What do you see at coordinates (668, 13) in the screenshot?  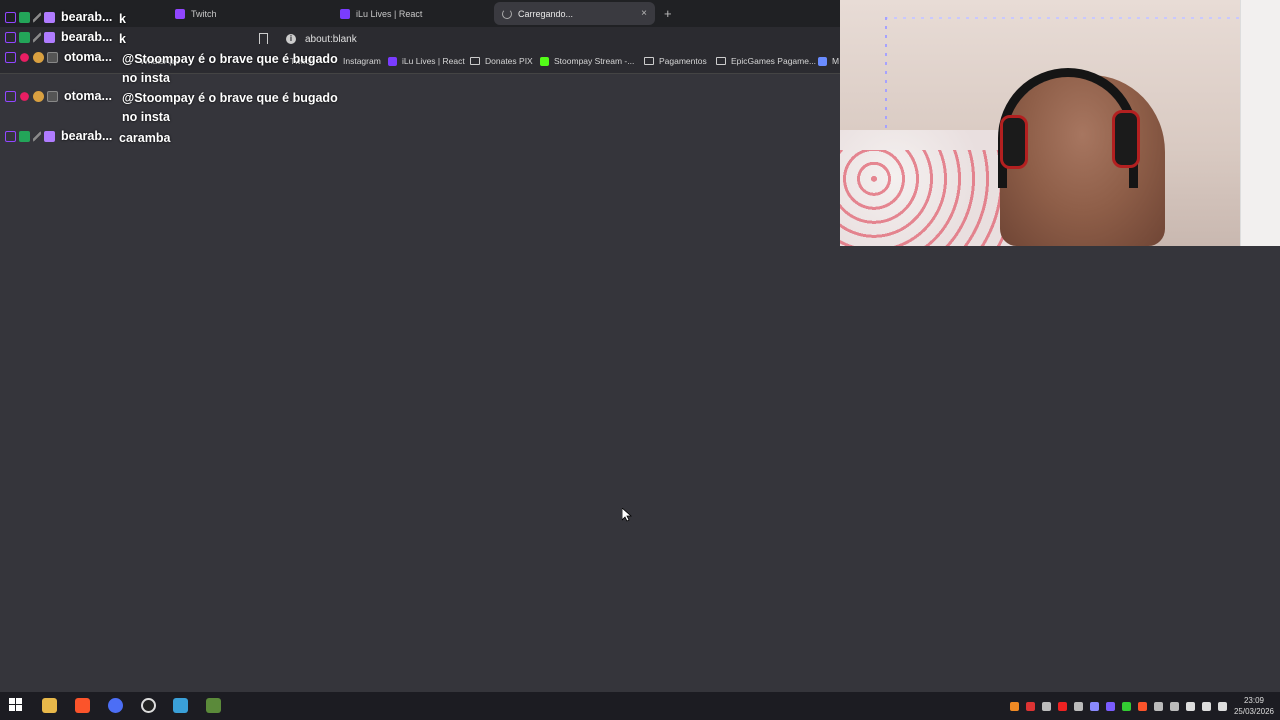 I see `new-tab-button: +` at bounding box center [668, 13].